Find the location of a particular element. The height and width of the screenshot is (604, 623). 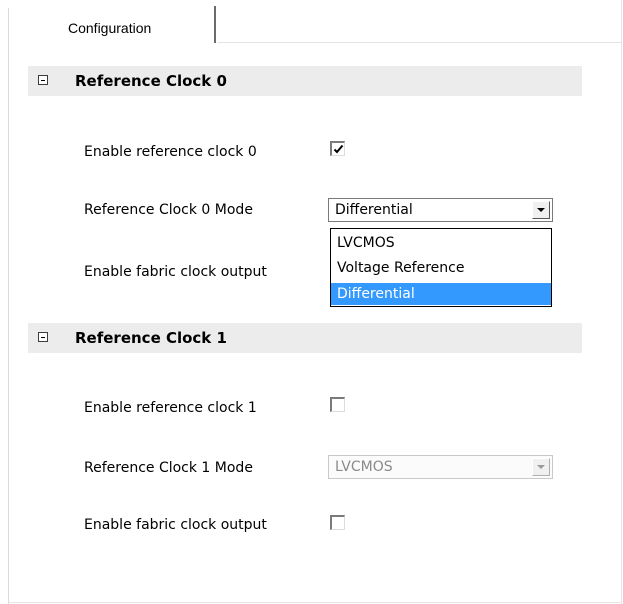

tab-configuration: Configuration is located at coordinates (113, 24).